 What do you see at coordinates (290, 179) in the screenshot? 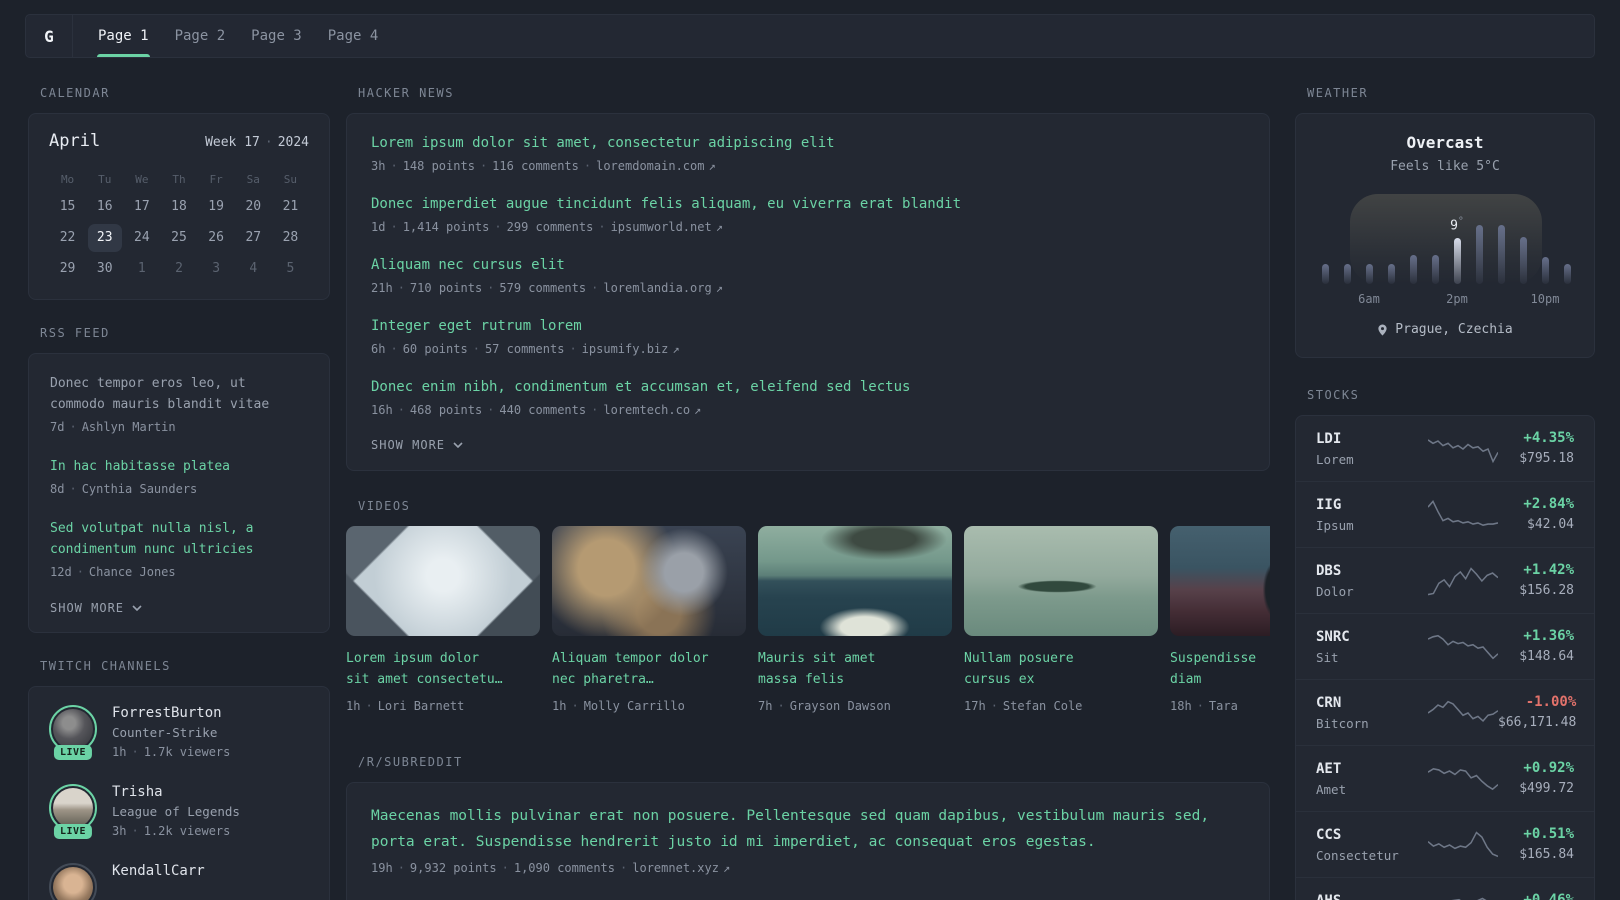
I see `calendar-weekday-label: Su` at bounding box center [290, 179].